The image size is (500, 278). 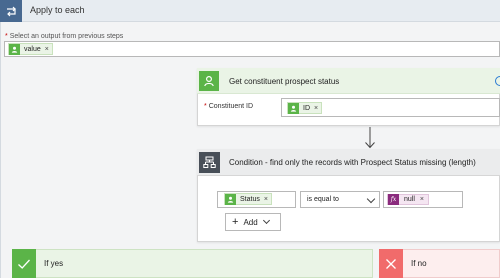 I want to click on select-output-text: Select an output from previous steps, so click(x=66, y=36).